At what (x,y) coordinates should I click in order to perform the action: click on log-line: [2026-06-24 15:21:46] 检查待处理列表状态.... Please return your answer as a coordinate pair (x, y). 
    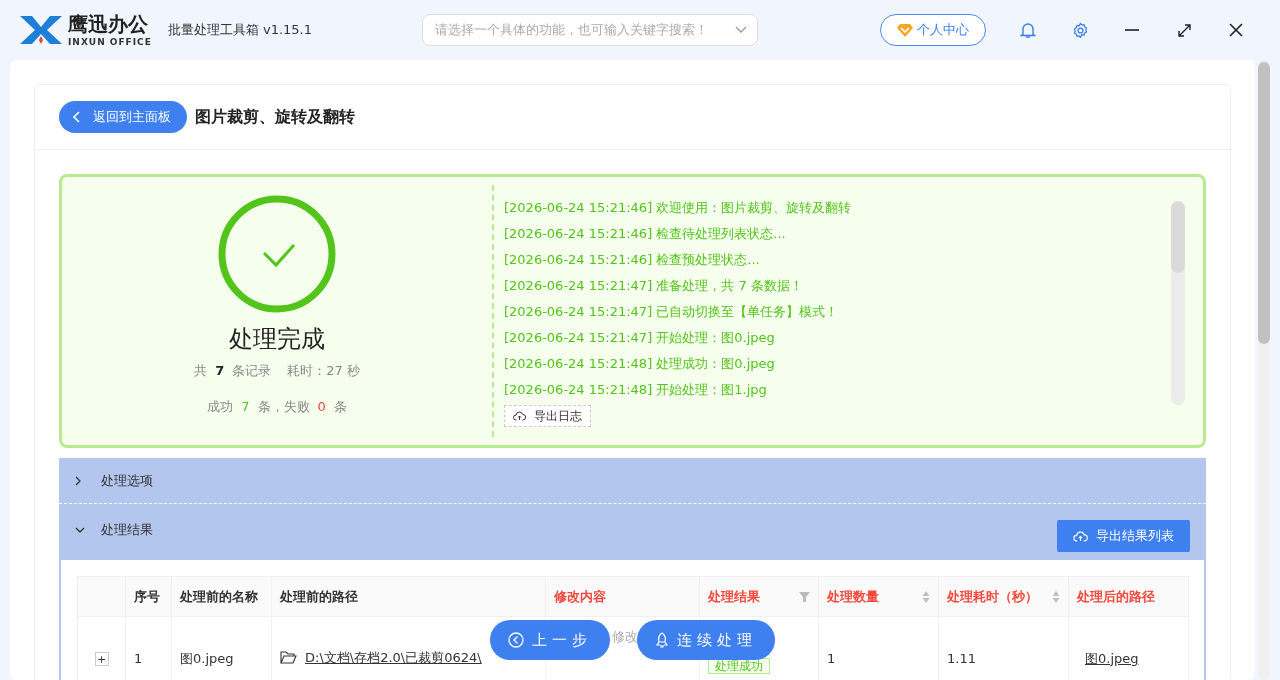
    Looking at the image, I should click on (645, 233).